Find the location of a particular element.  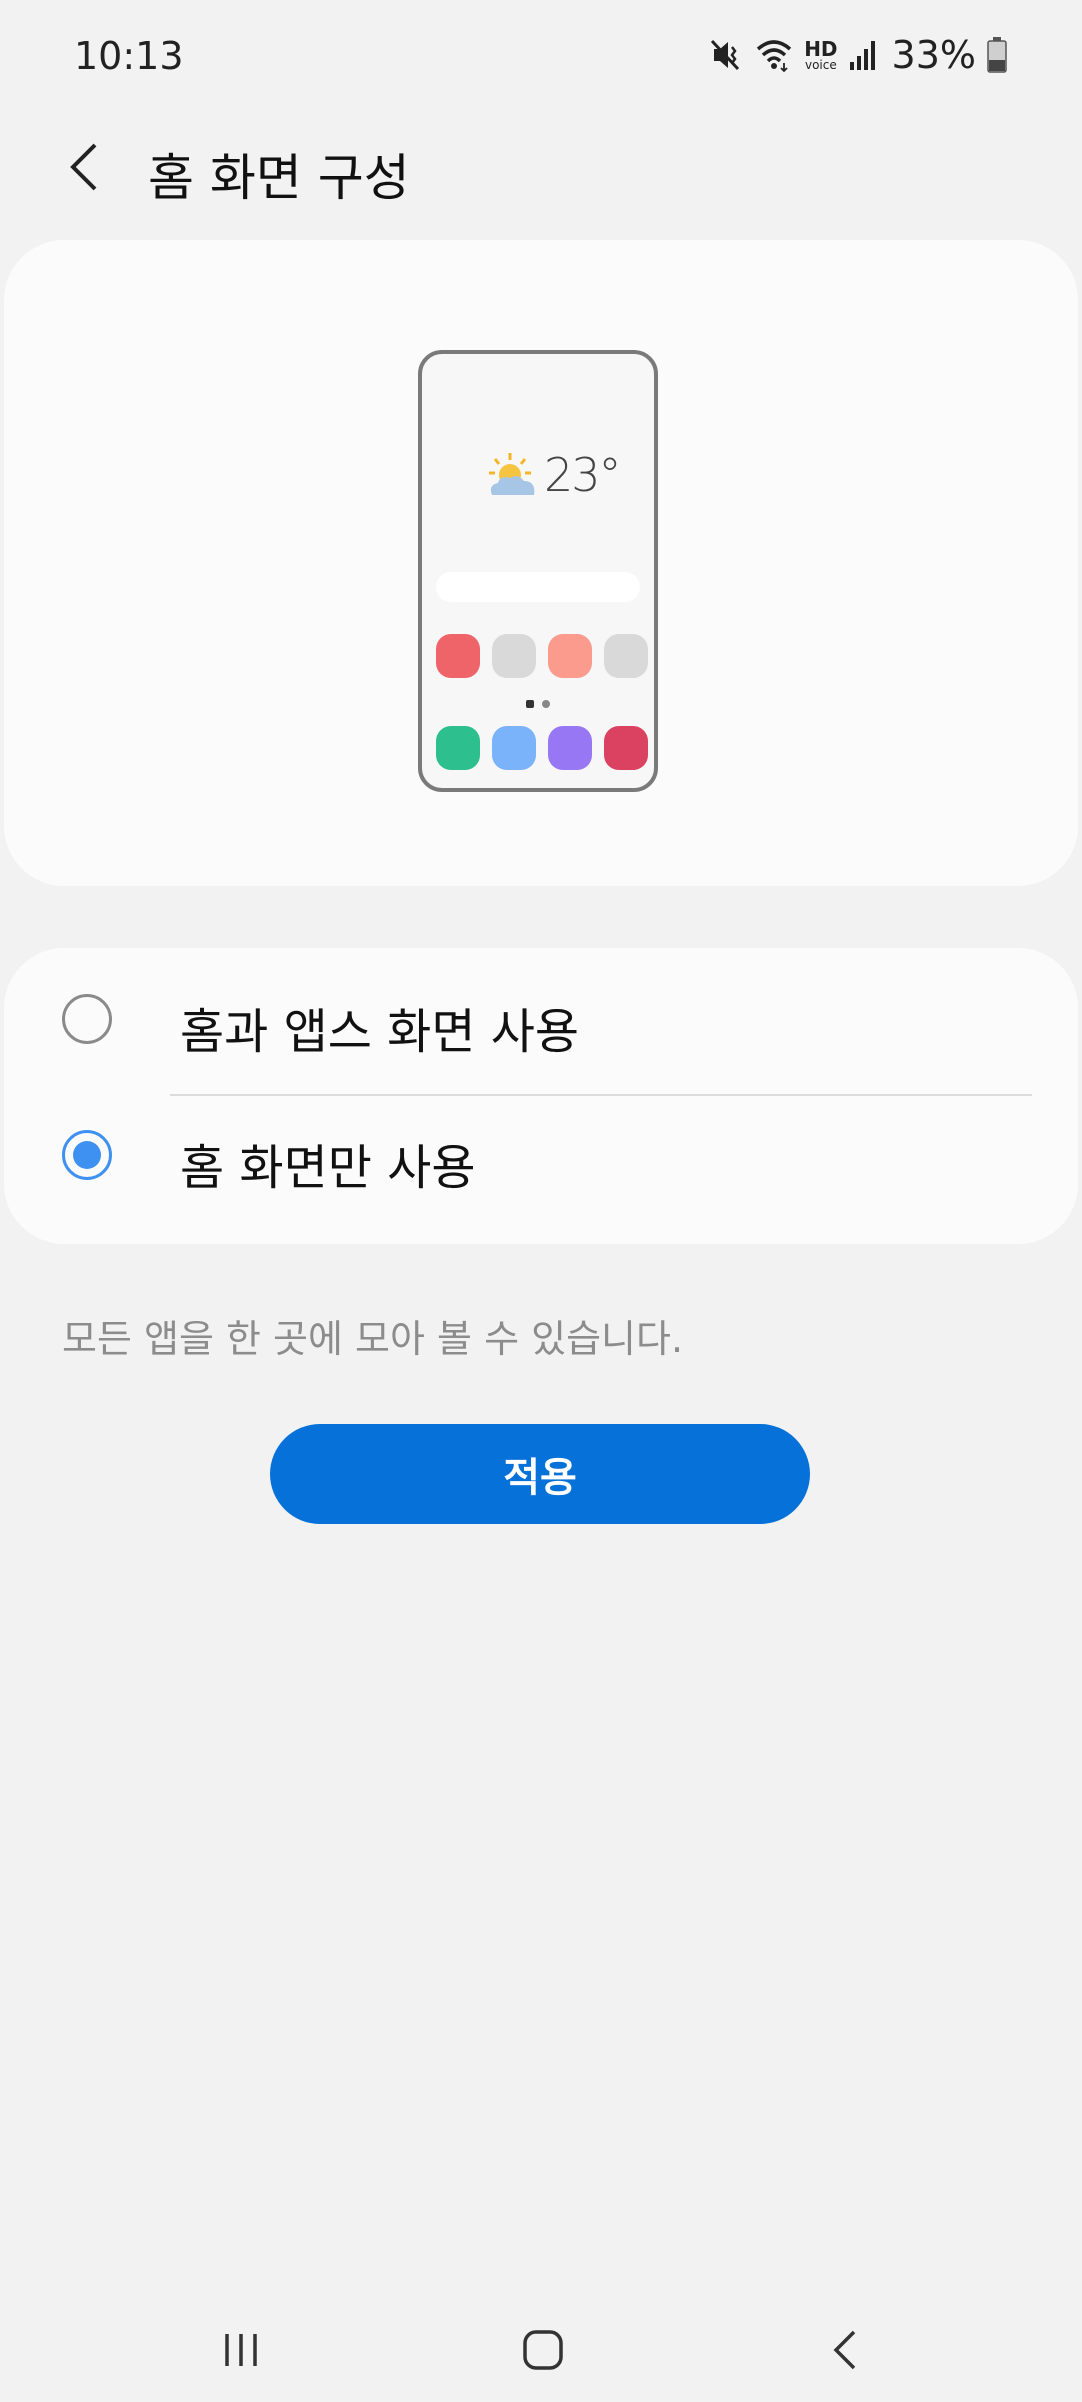

home-icon is located at coordinates (543, 2350).